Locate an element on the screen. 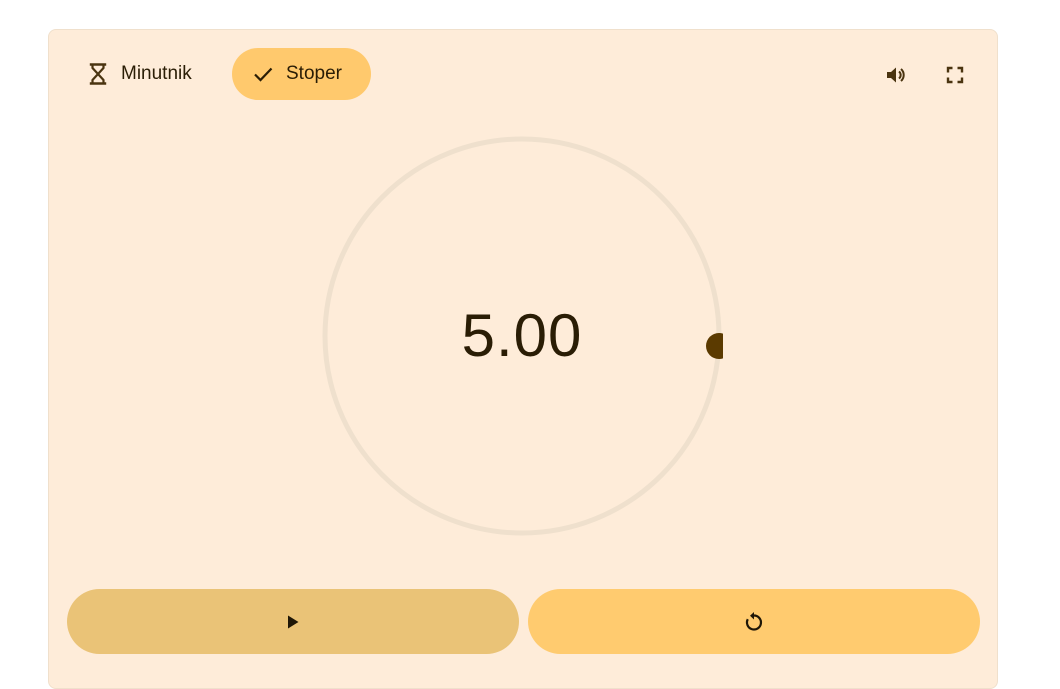 The width and height of the screenshot is (1060, 689). stopwatch-tab: Stoper is located at coordinates (301, 74).